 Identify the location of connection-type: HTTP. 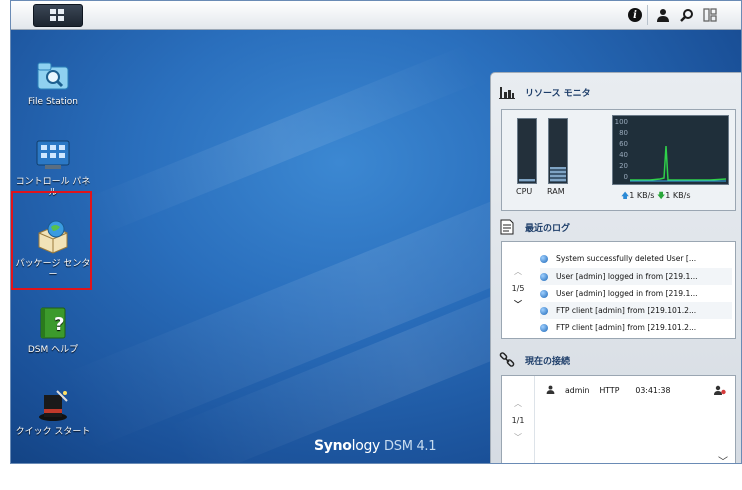
(609, 390).